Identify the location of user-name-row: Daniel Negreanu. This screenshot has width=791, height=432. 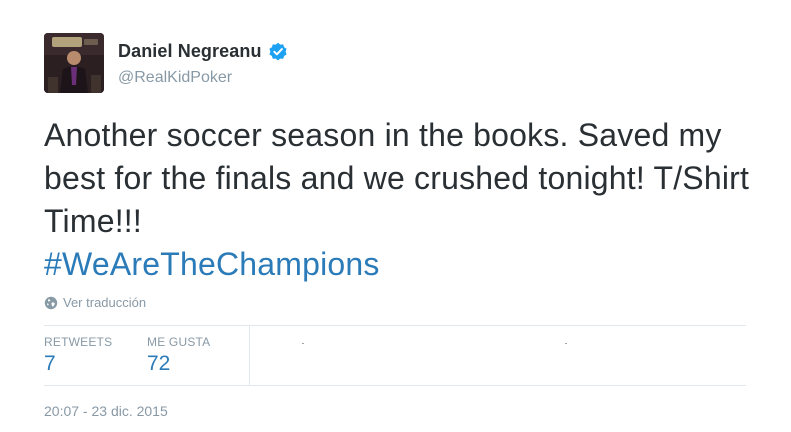
(203, 51).